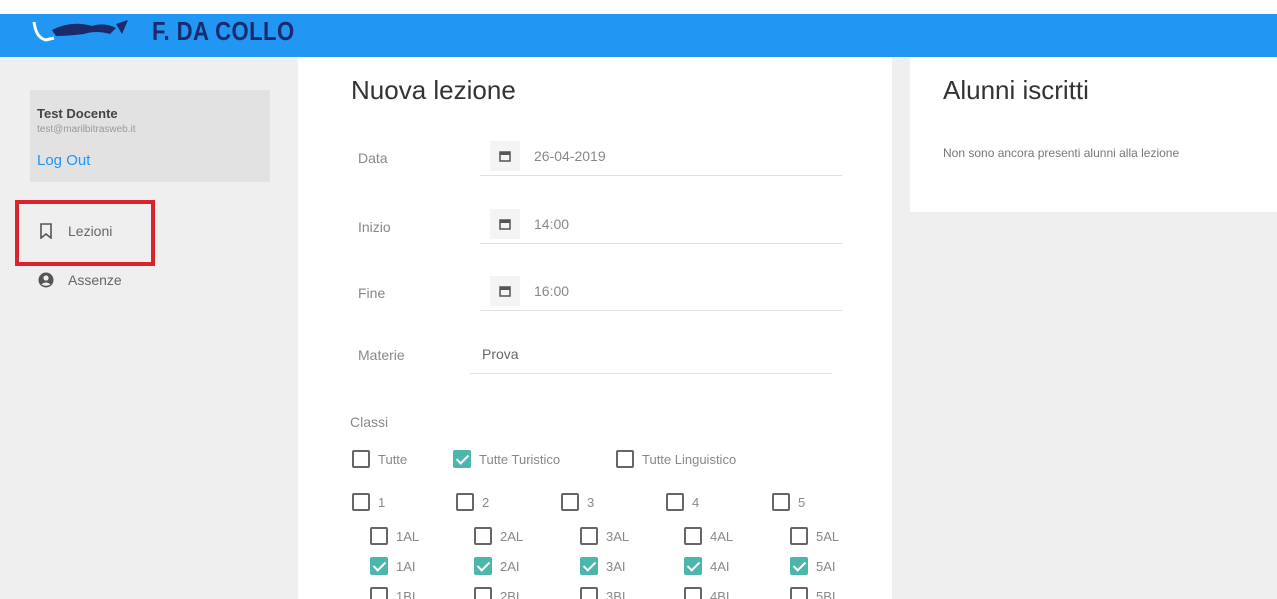  Describe the element at coordinates (372, 293) in the screenshot. I see `fine-label: Fine` at that location.